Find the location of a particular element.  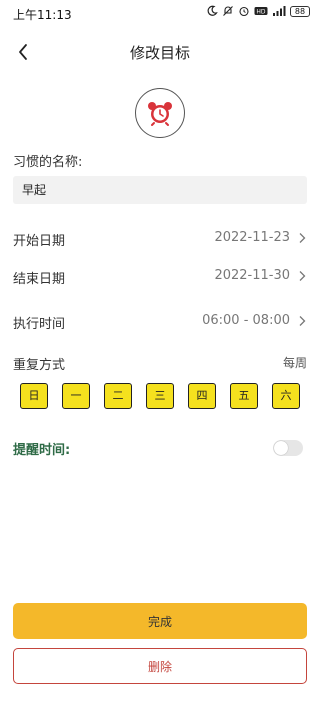

repeat-value: 每周 is located at coordinates (295, 362).